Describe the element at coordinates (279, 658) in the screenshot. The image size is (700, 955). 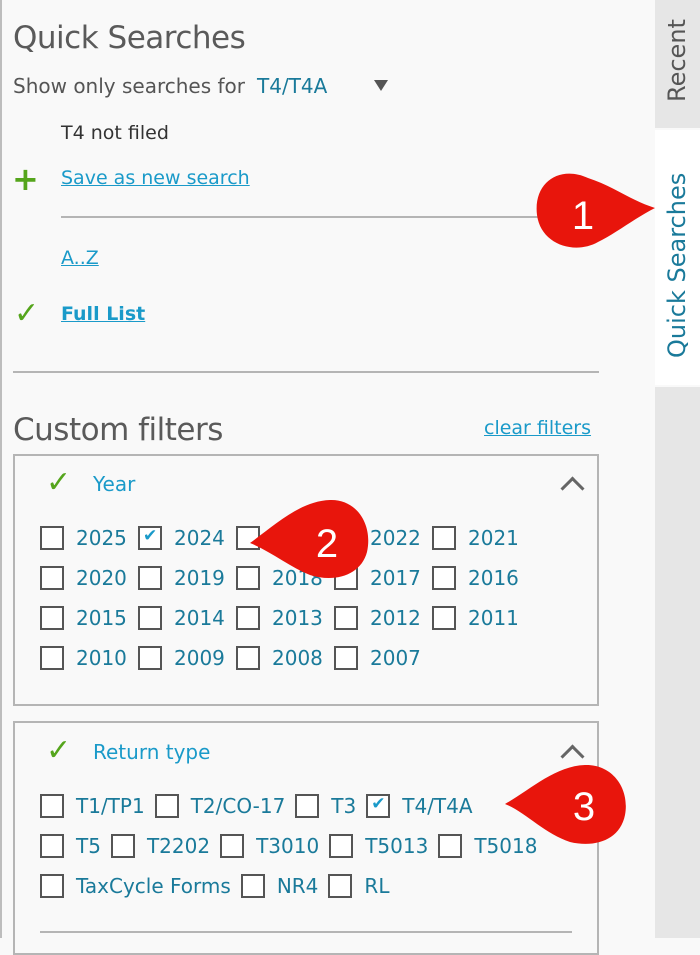
I see `year-option-2008: 2008` at that location.